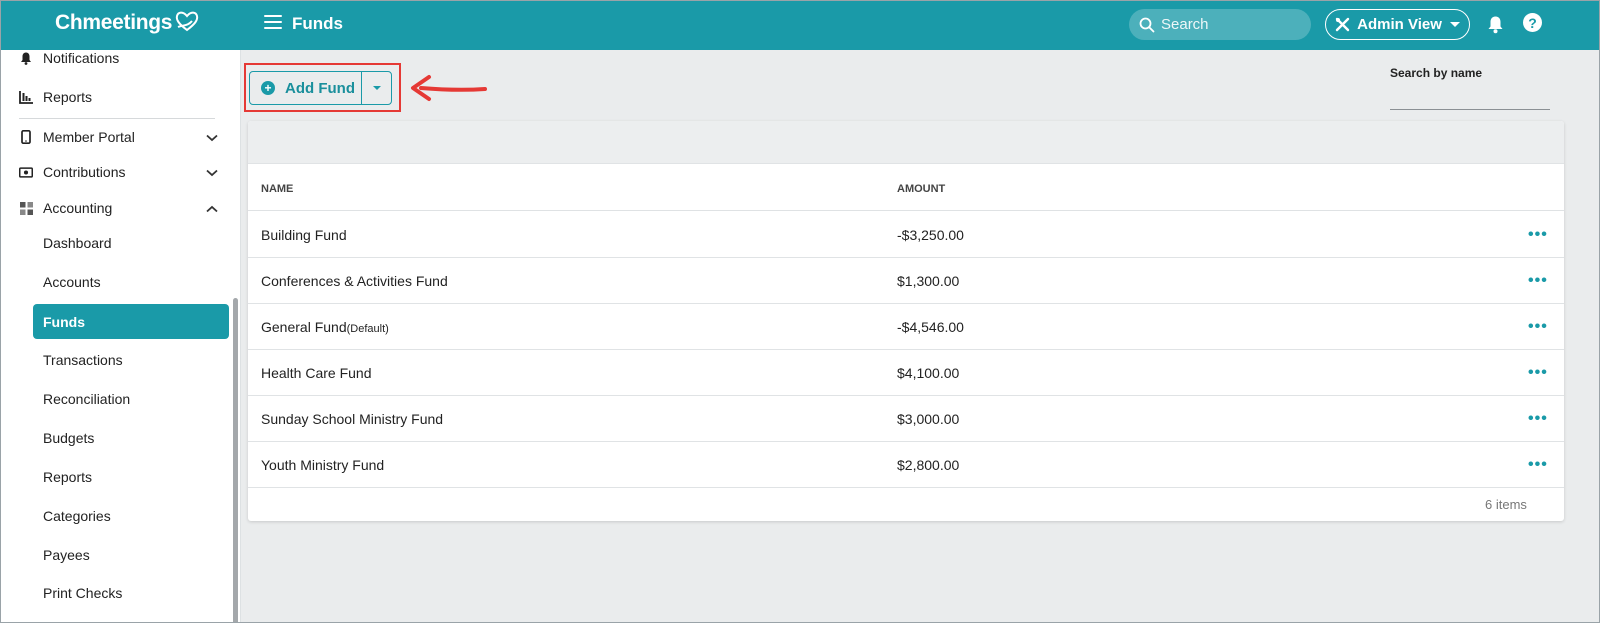 This screenshot has height=623, width=1600. I want to click on search-by-name-input, so click(1470, 99).